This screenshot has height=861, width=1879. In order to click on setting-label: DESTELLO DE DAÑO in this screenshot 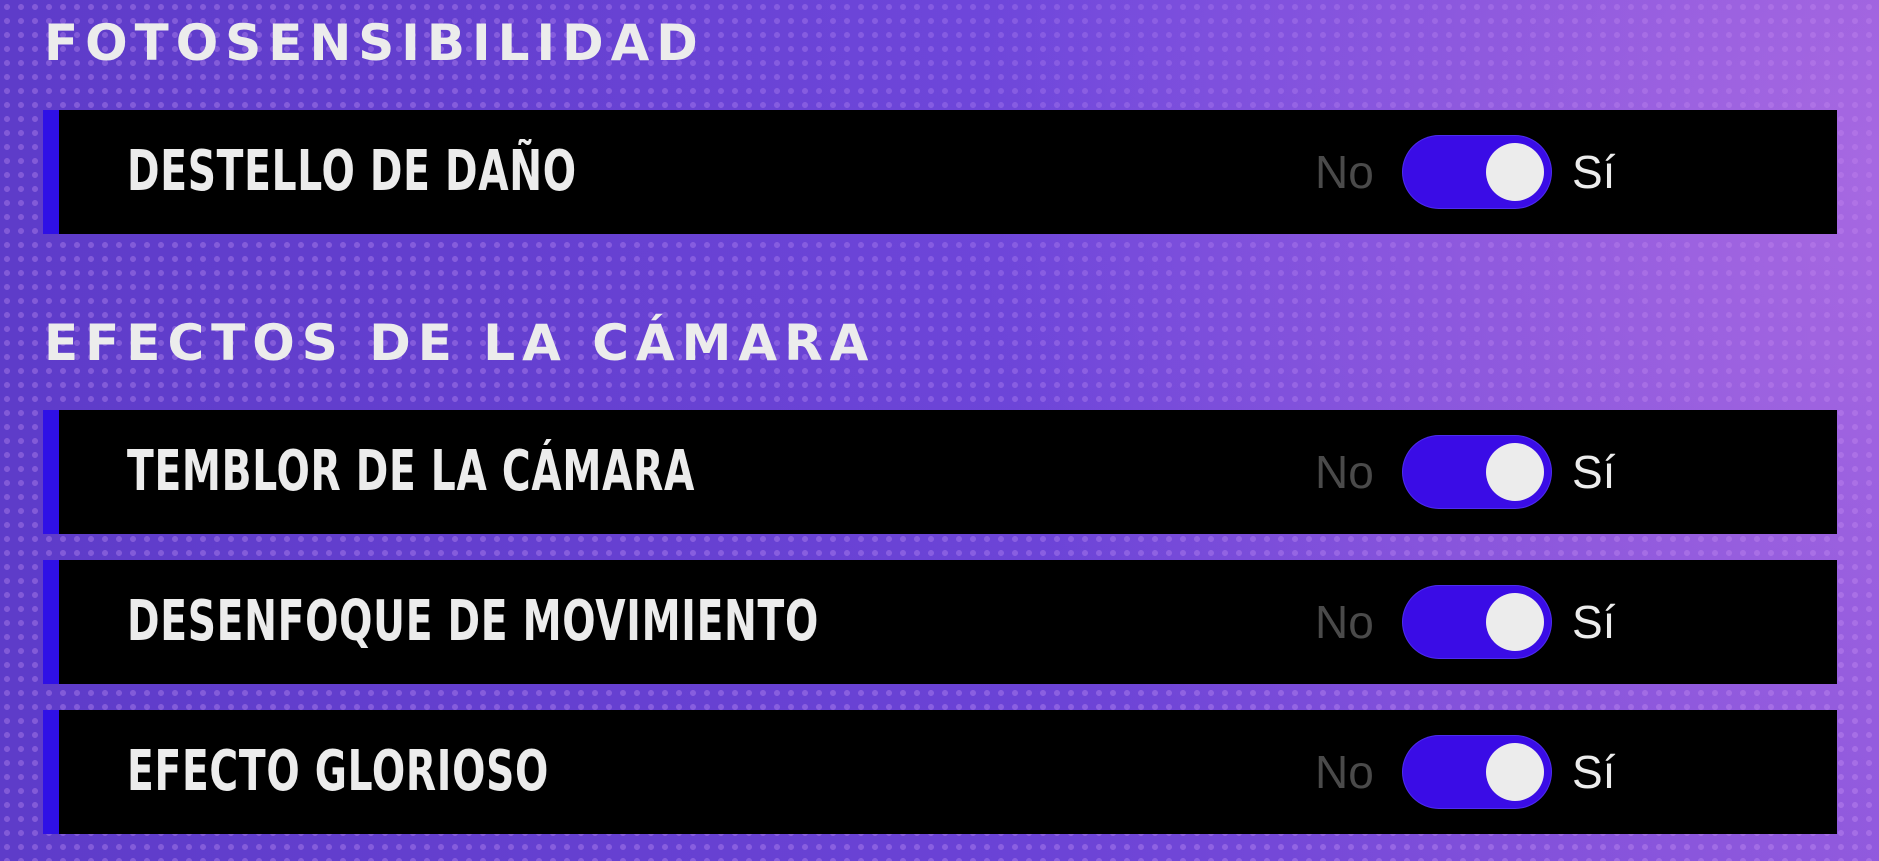, I will do `click(352, 171)`.